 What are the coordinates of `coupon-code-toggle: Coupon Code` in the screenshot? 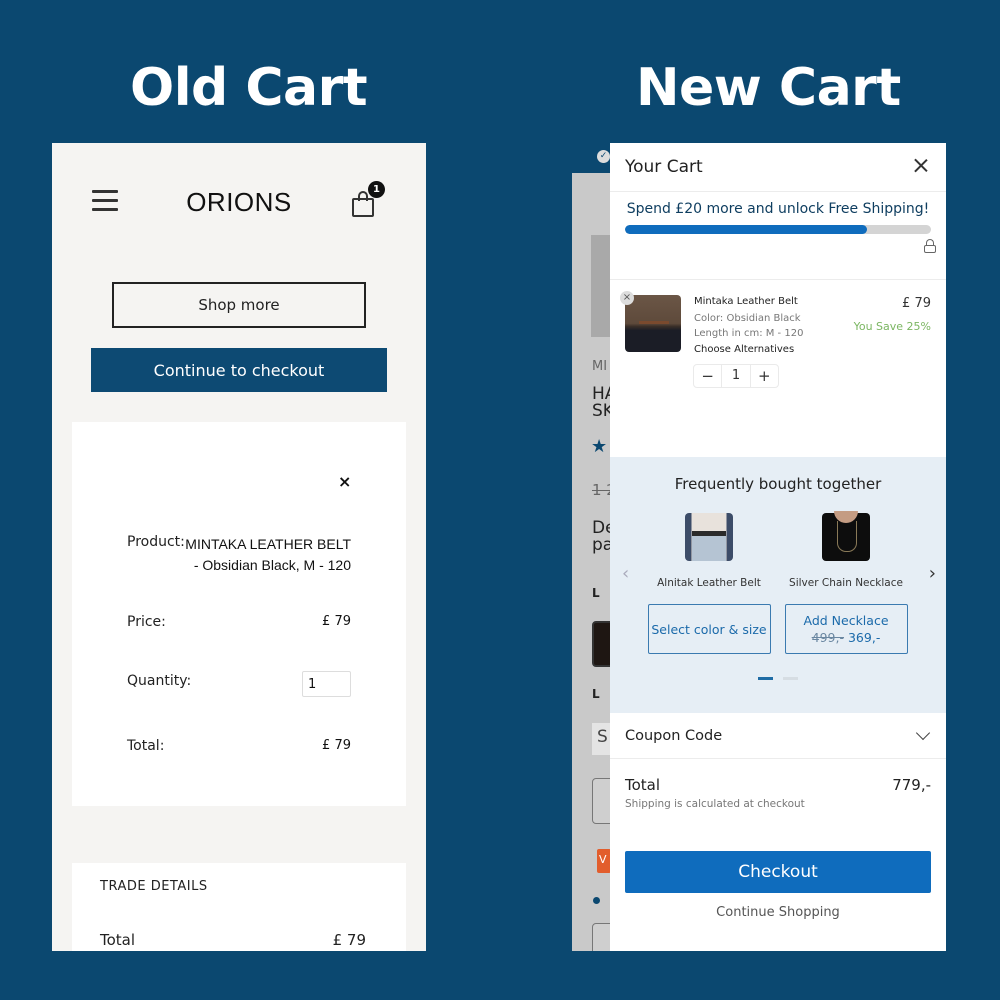 It's located at (778, 737).